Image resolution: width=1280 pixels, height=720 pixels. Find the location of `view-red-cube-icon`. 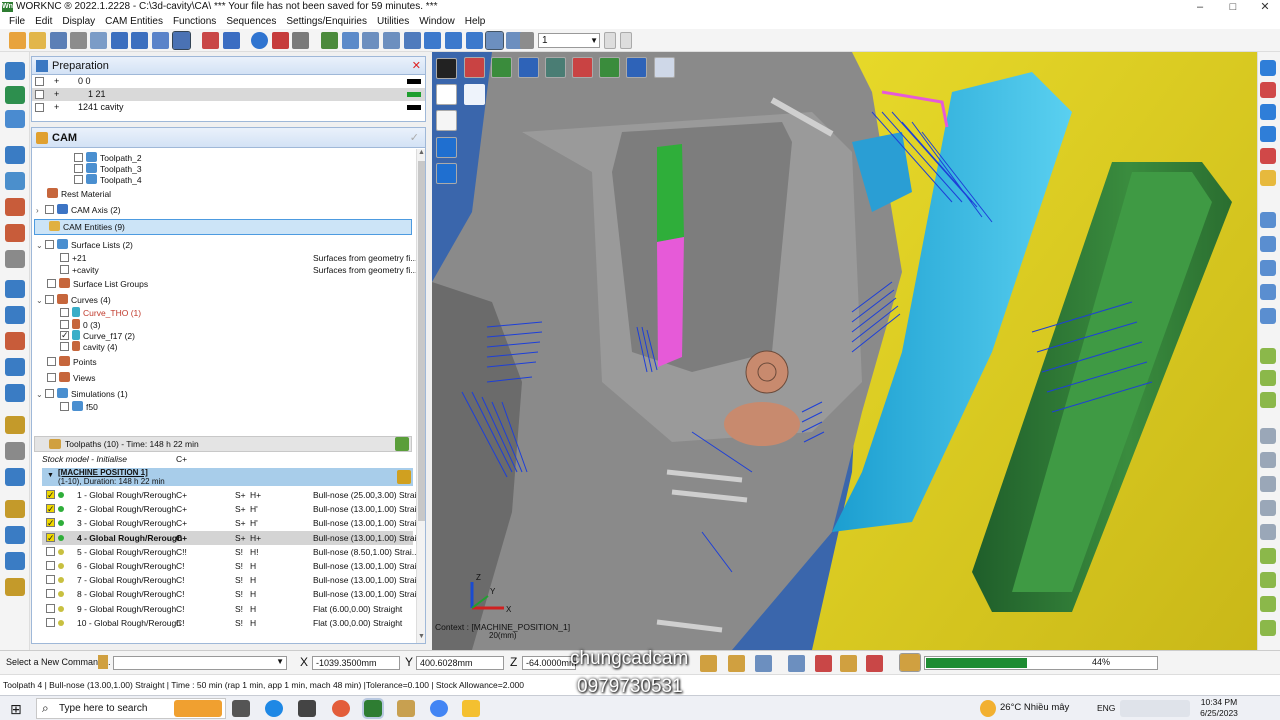

view-red-cube-icon is located at coordinates (474, 67).